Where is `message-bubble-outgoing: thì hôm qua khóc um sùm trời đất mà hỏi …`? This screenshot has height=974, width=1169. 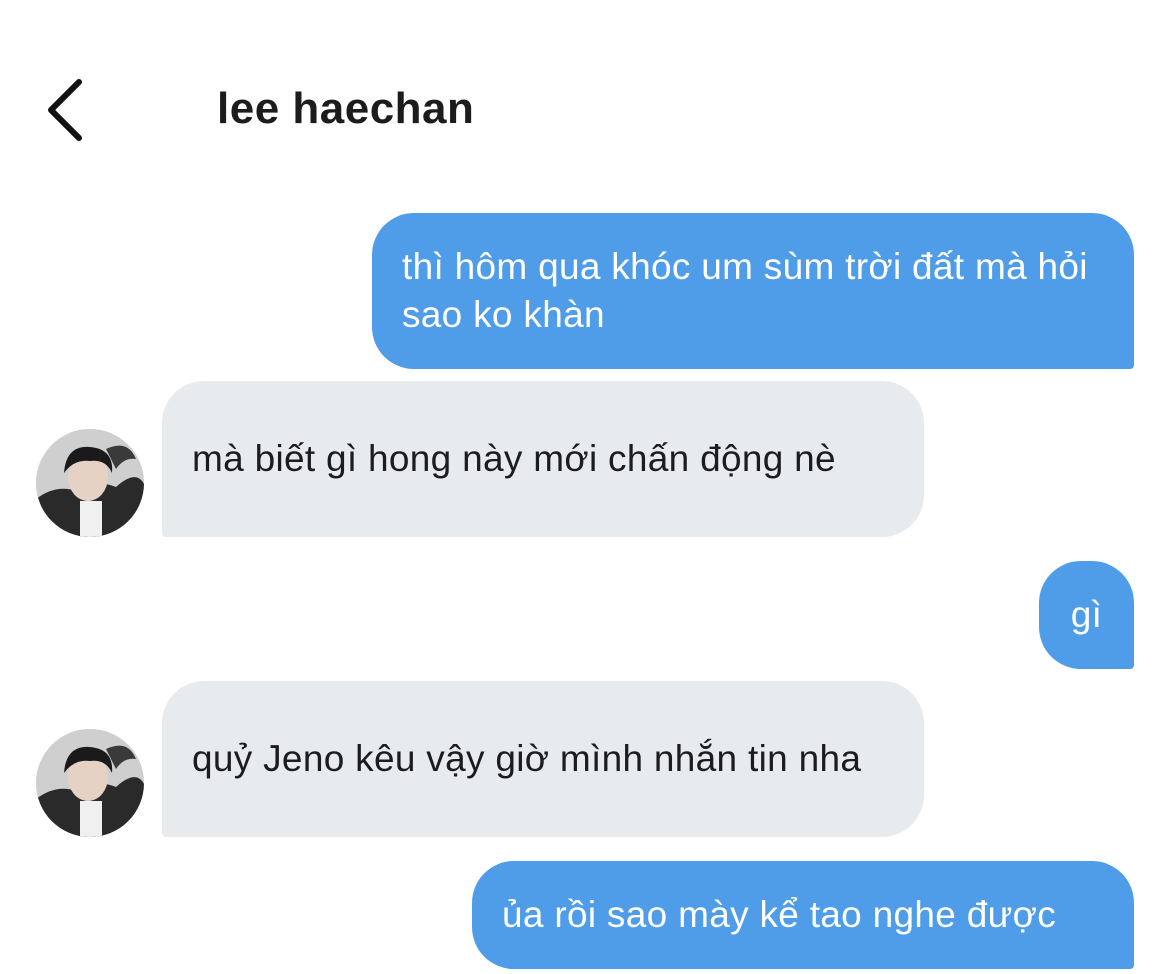
message-bubble-outgoing: thì hôm qua khóc um sùm trời đất mà hỏi … is located at coordinates (753, 291).